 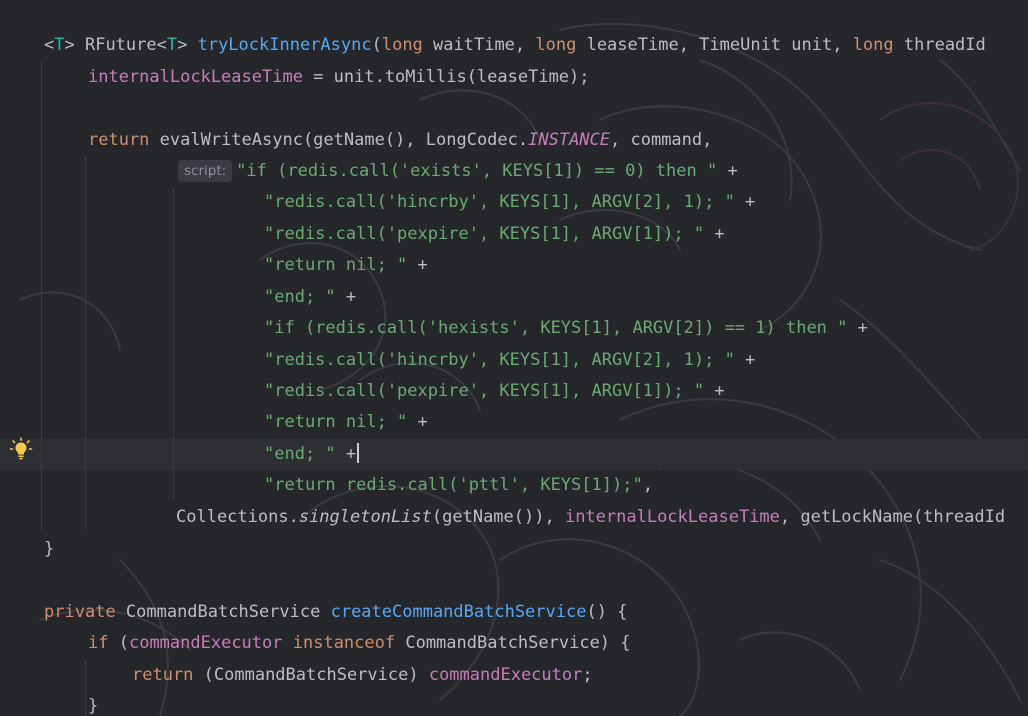 I want to click on code-token: CommandBatchService, so click(x=223, y=612).